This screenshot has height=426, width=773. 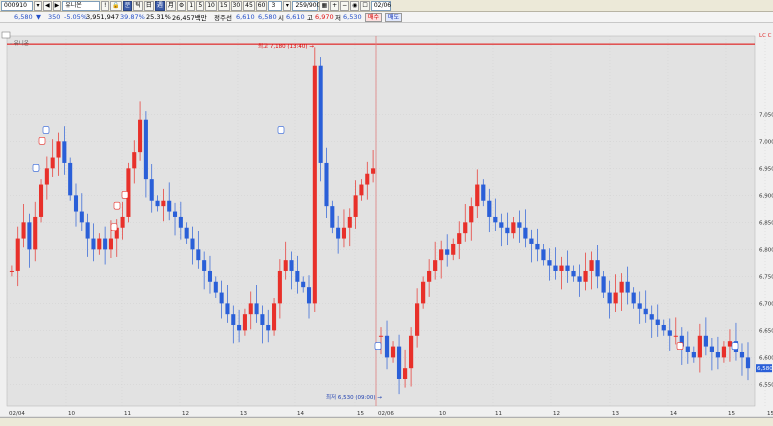 What do you see at coordinates (765, 369) in the screenshot?
I see `current-price-tag-text: 6,580` at bounding box center [765, 369].